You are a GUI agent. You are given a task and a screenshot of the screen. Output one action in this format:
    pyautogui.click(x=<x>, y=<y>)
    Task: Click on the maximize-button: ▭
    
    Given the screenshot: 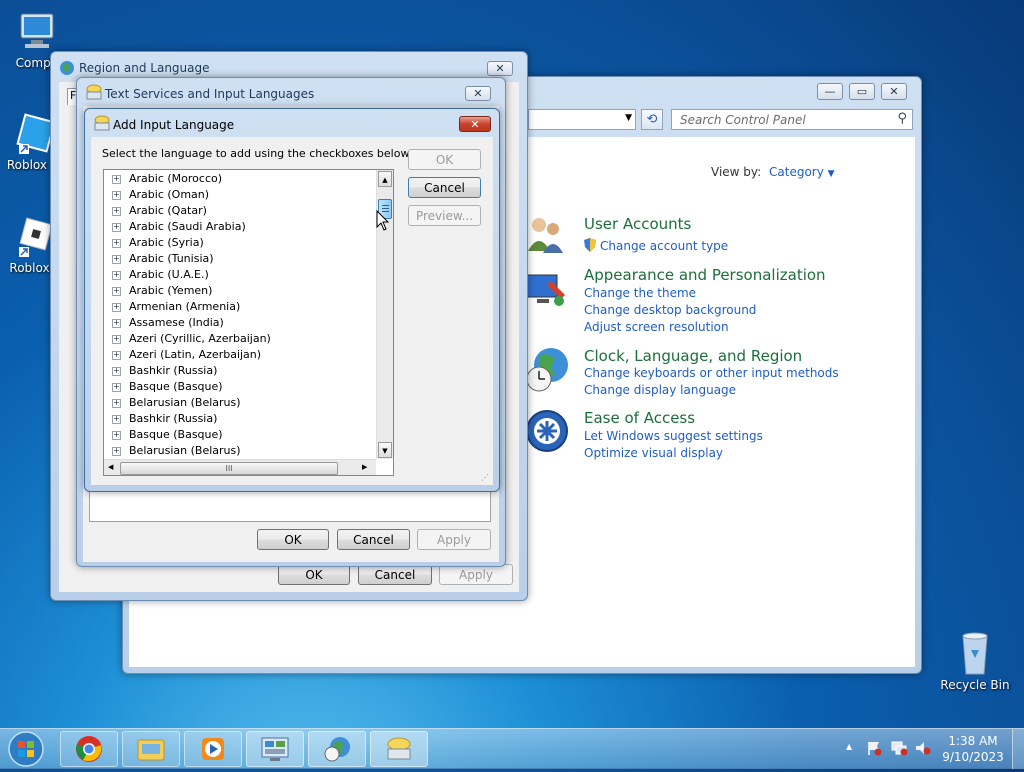 What is the action you would take?
    pyautogui.click(x=862, y=91)
    